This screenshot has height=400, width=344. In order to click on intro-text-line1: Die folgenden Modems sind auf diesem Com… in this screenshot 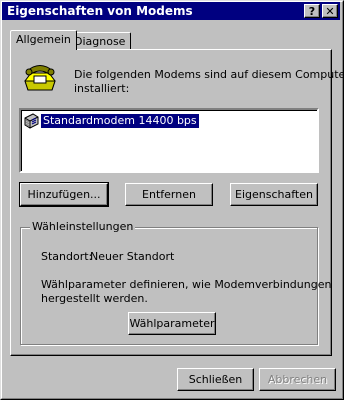, I will do `click(209, 74)`.